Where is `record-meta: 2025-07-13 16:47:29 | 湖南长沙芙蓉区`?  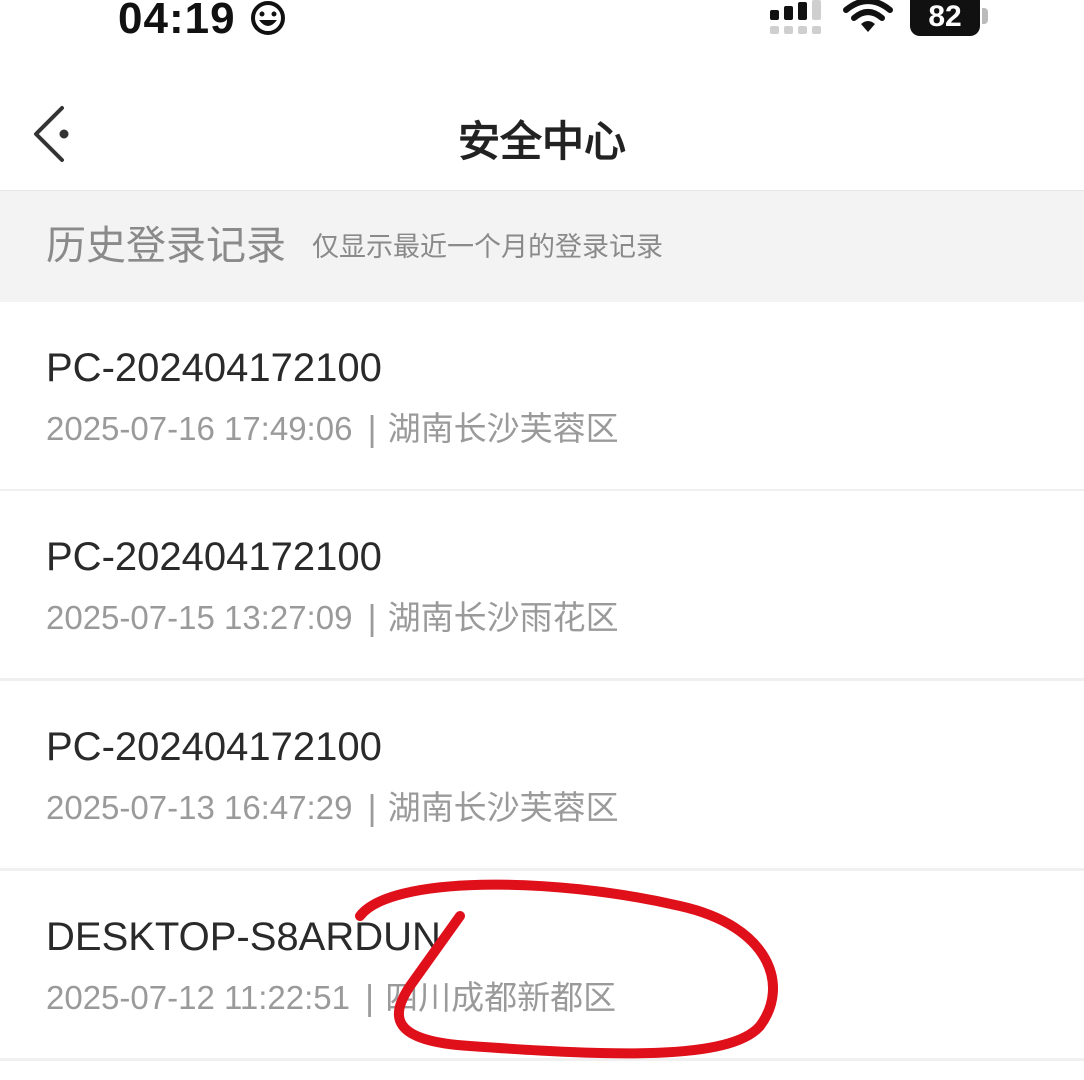 record-meta: 2025-07-13 16:47:29 | 湖南长沙芙蓉区 is located at coordinates (332, 805).